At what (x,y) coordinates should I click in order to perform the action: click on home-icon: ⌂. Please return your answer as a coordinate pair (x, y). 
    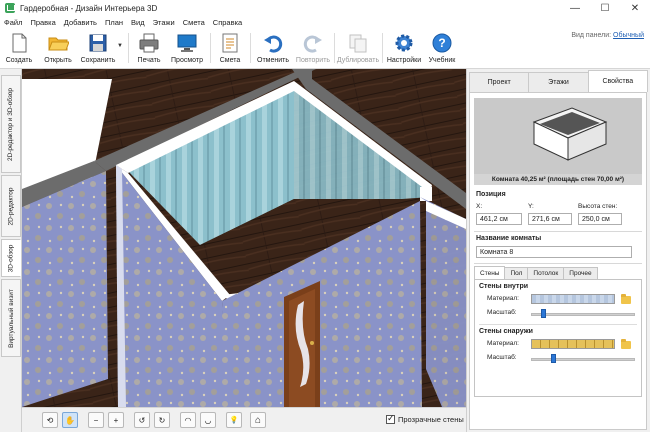
    Looking at the image, I should click on (258, 420).